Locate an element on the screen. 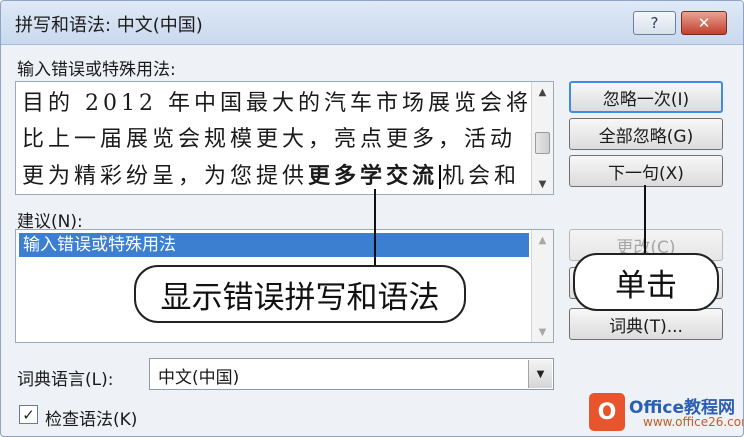 Image resolution: width=744 pixels, height=437 pixels. text-line: 更为精彩纷呈，为您提供更多学交流 机会和 is located at coordinates (277, 176).